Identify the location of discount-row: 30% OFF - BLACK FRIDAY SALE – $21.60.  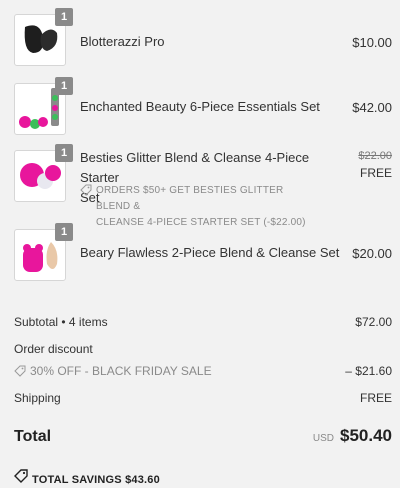
(203, 371).